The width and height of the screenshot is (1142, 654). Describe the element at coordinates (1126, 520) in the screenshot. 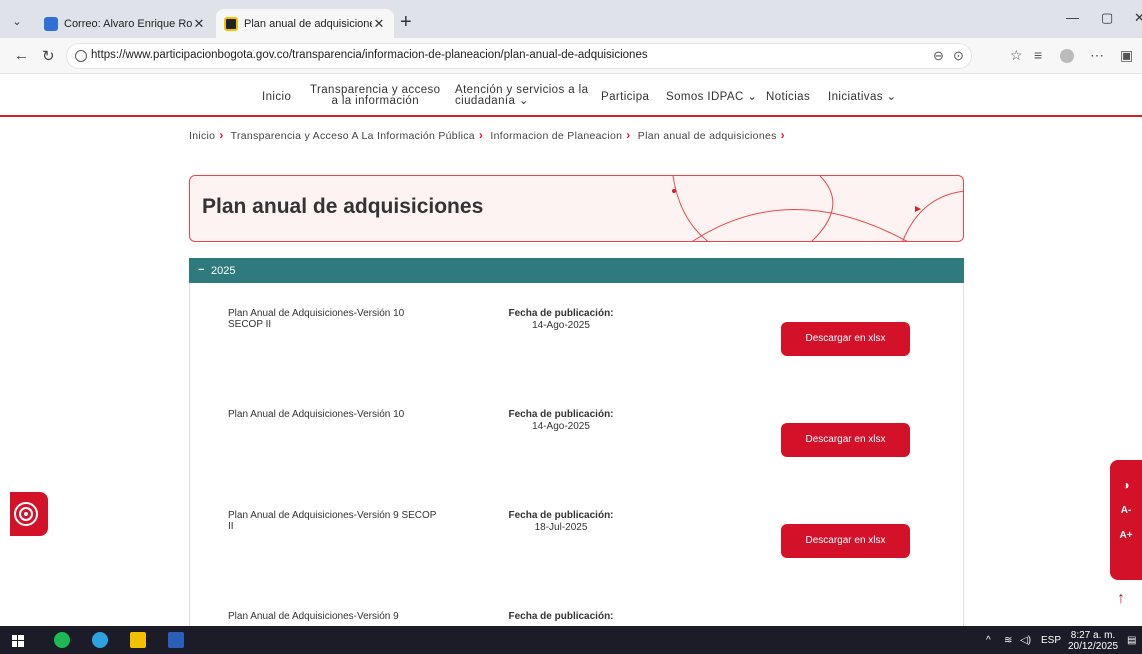

I see `accessibility-panel: ◑ A- A+` at that location.